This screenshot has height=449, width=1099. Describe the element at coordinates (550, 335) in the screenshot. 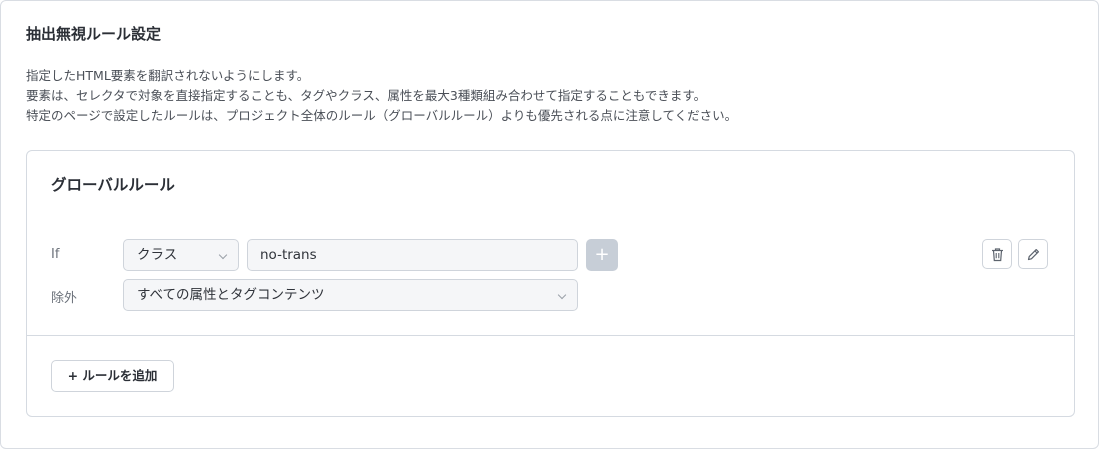

I see `divider` at that location.